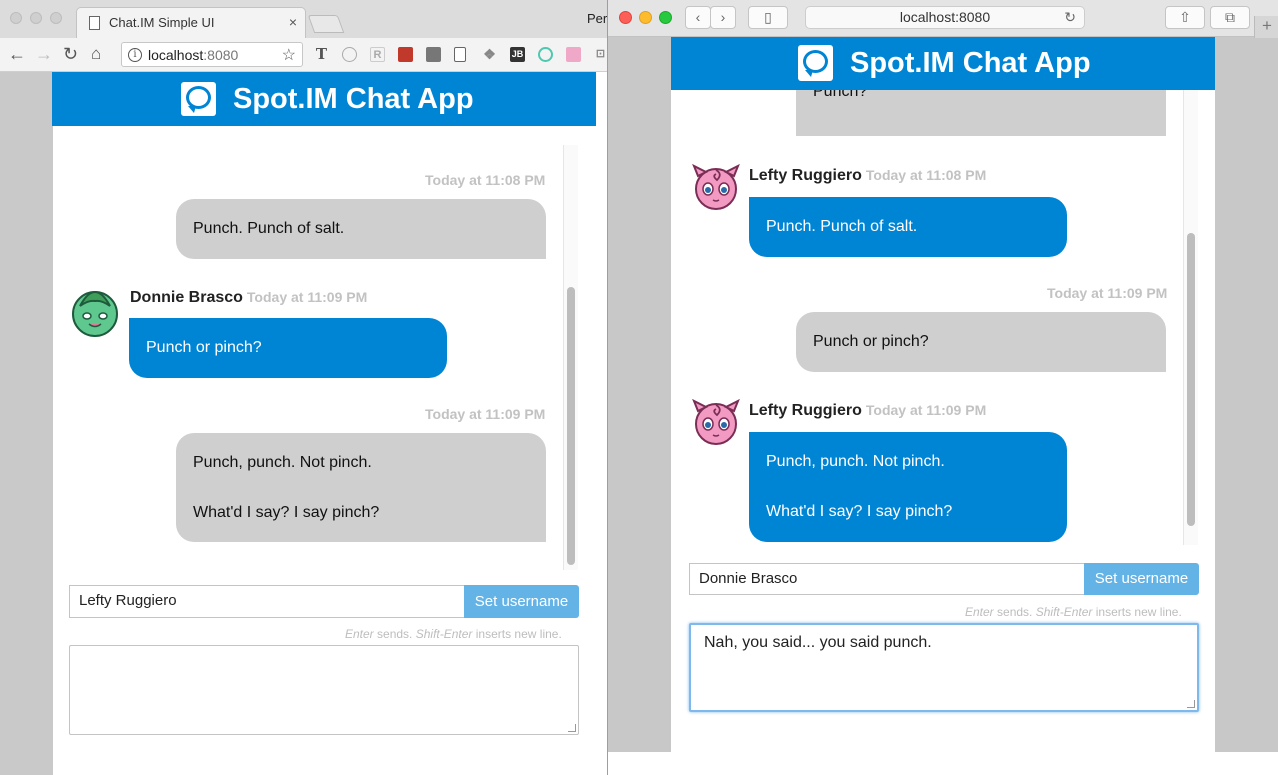  I want to click on profile-label: Per, so click(597, 18).